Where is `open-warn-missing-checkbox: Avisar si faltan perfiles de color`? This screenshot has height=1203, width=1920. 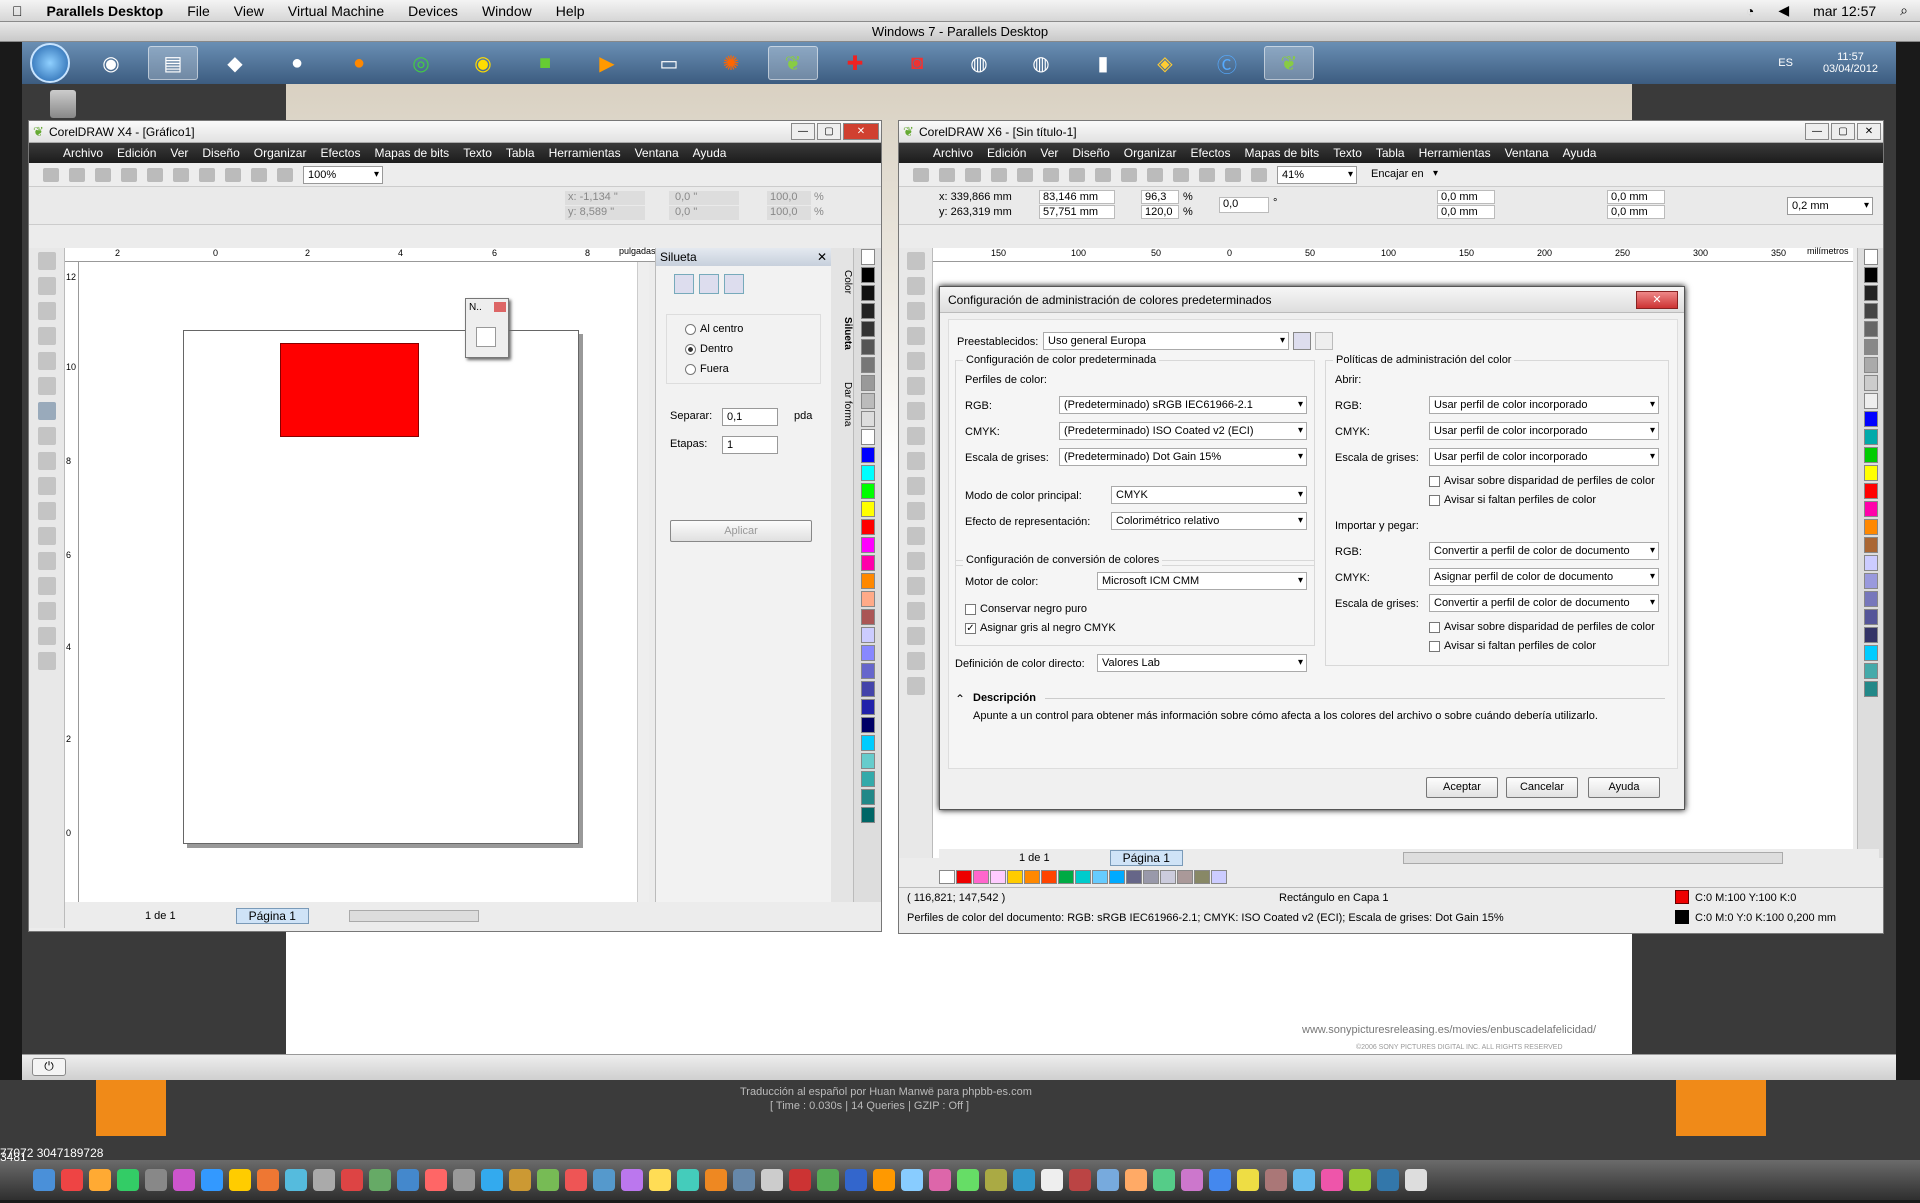 open-warn-missing-checkbox: Avisar si faltan perfiles de color is located at coordinates (1512, 500).